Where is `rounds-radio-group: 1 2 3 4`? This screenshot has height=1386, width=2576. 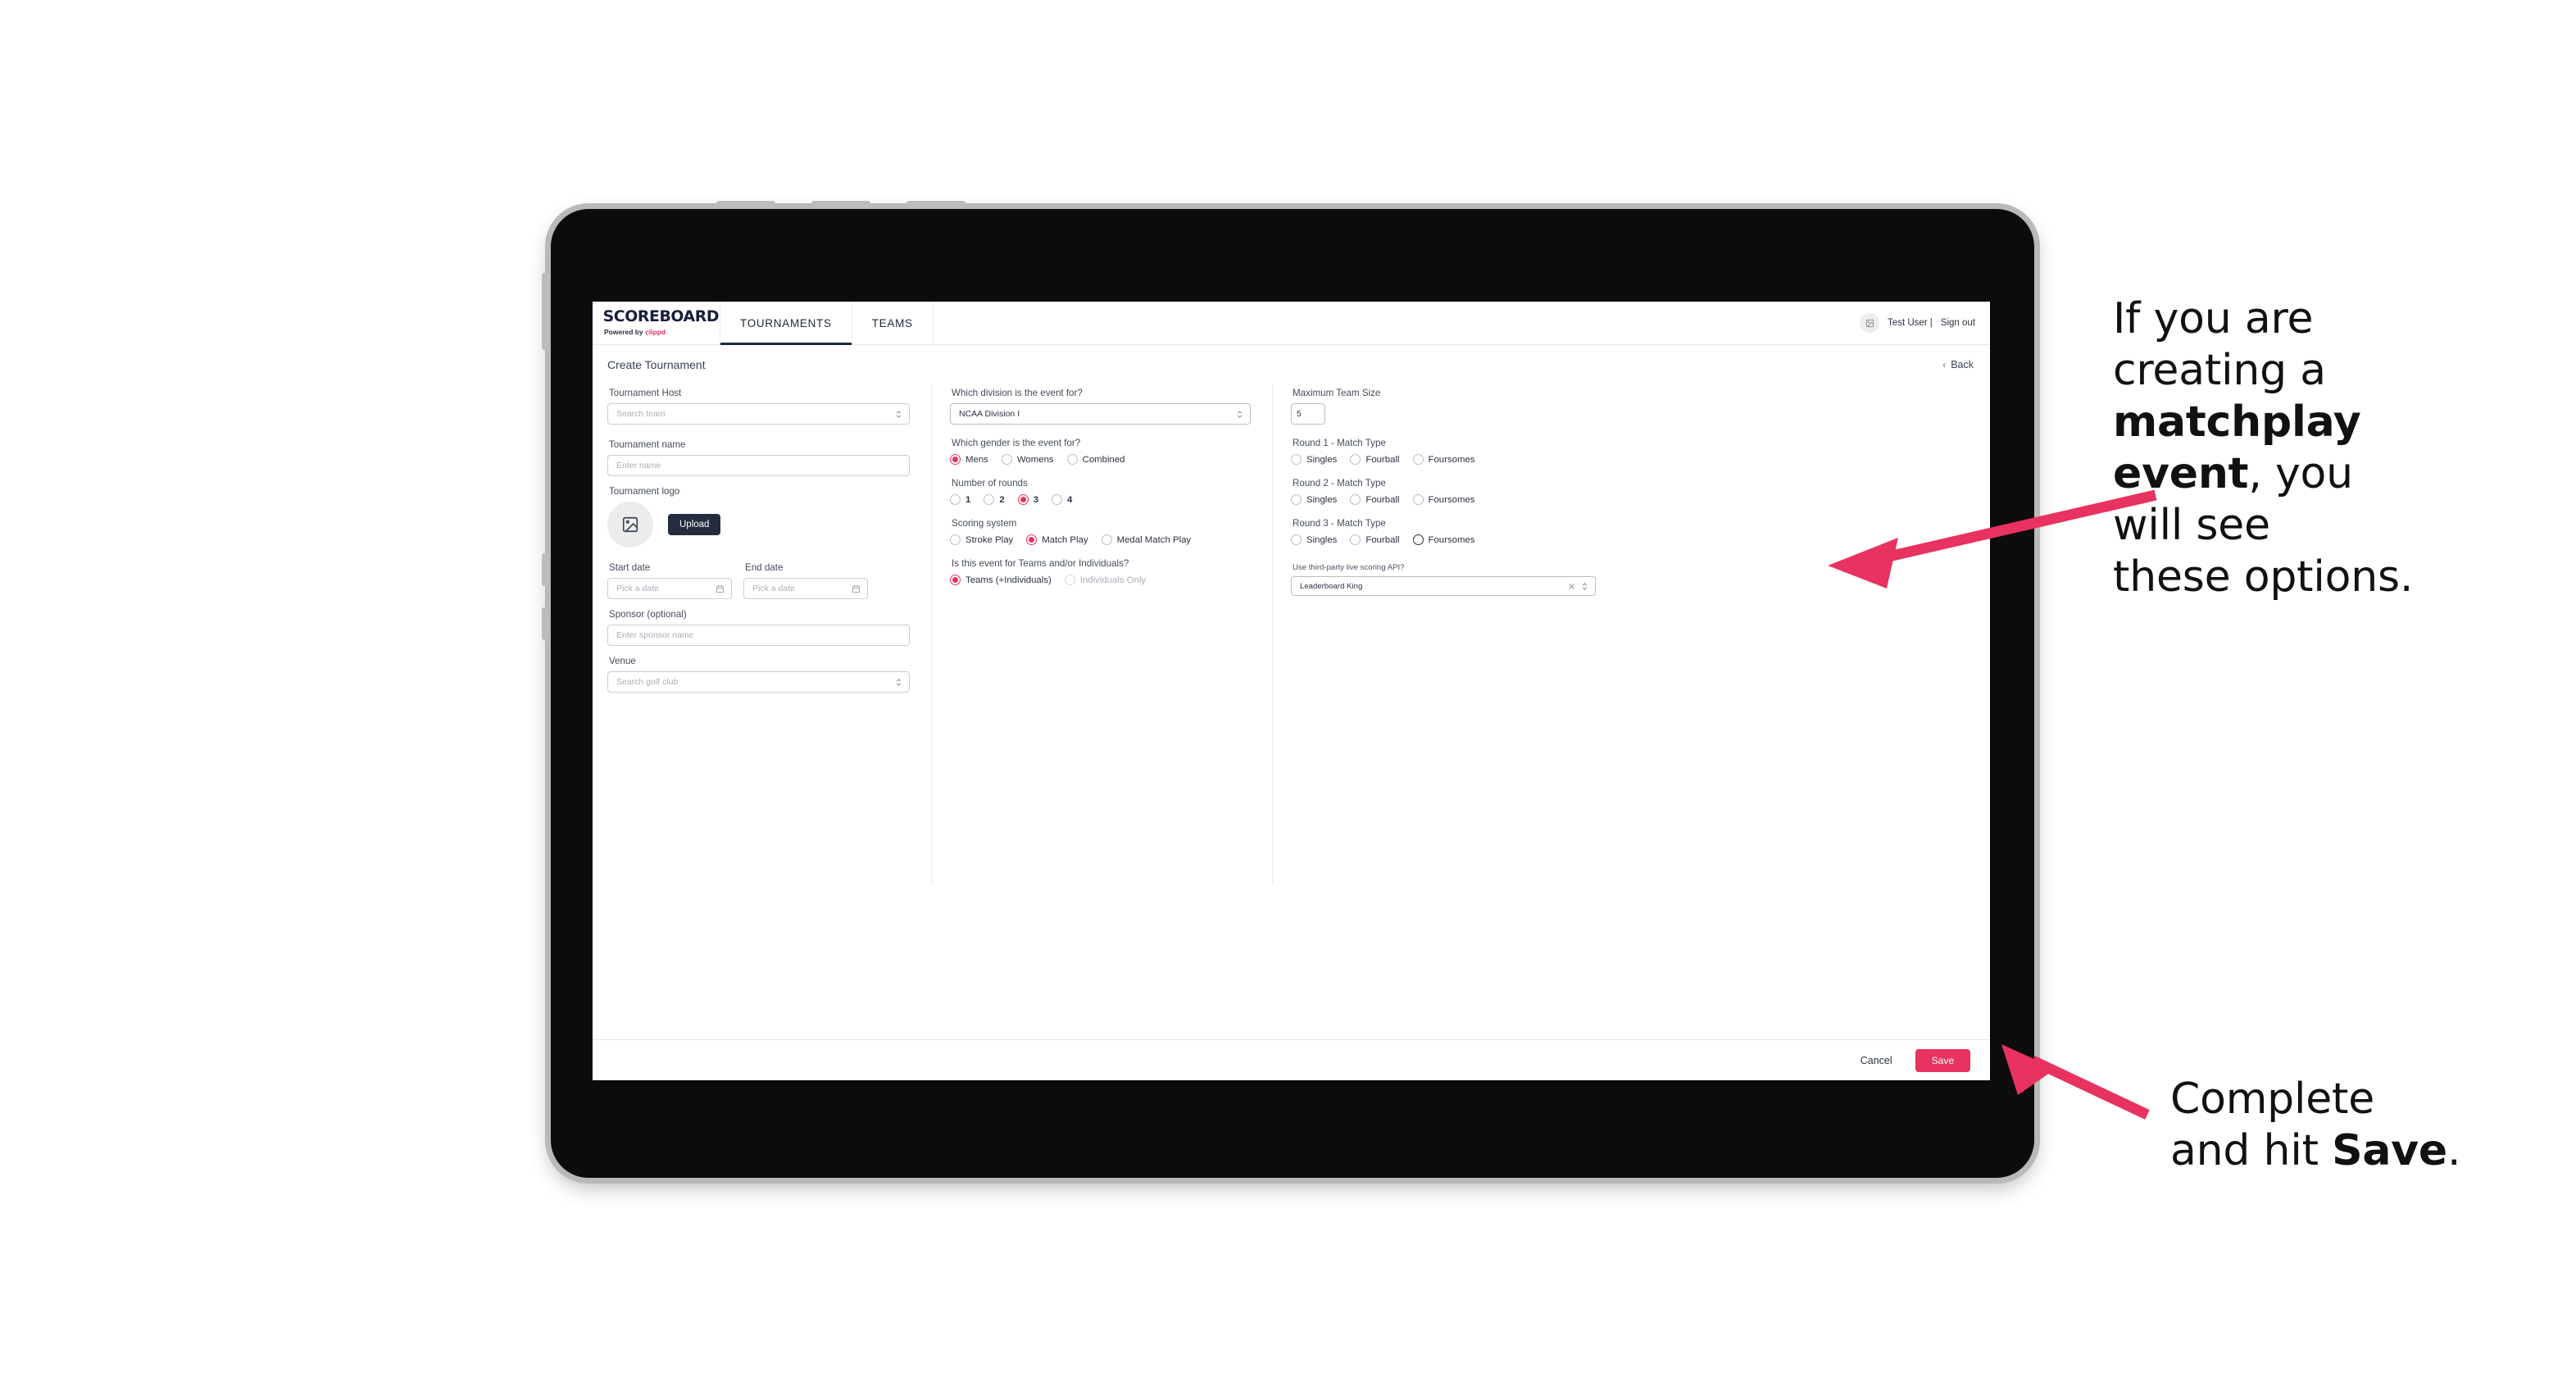
rounds-radio-group: 1 2 3 4 is located at coordinates (1100, 499).